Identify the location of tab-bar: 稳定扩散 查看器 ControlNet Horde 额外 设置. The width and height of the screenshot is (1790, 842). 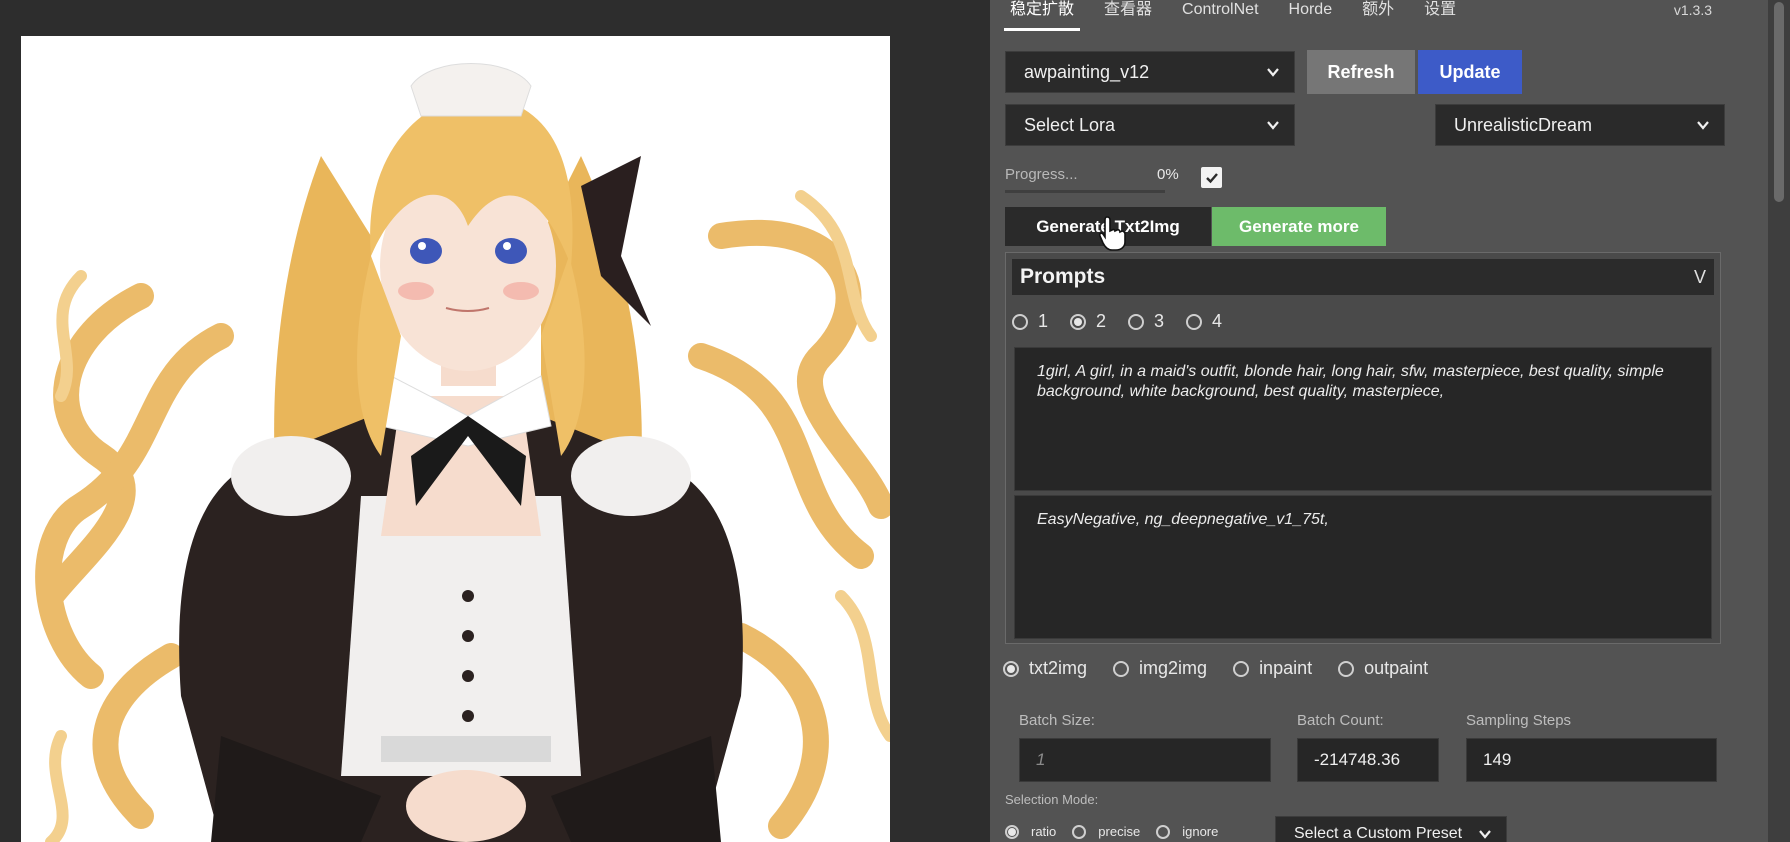
(1242, 16).